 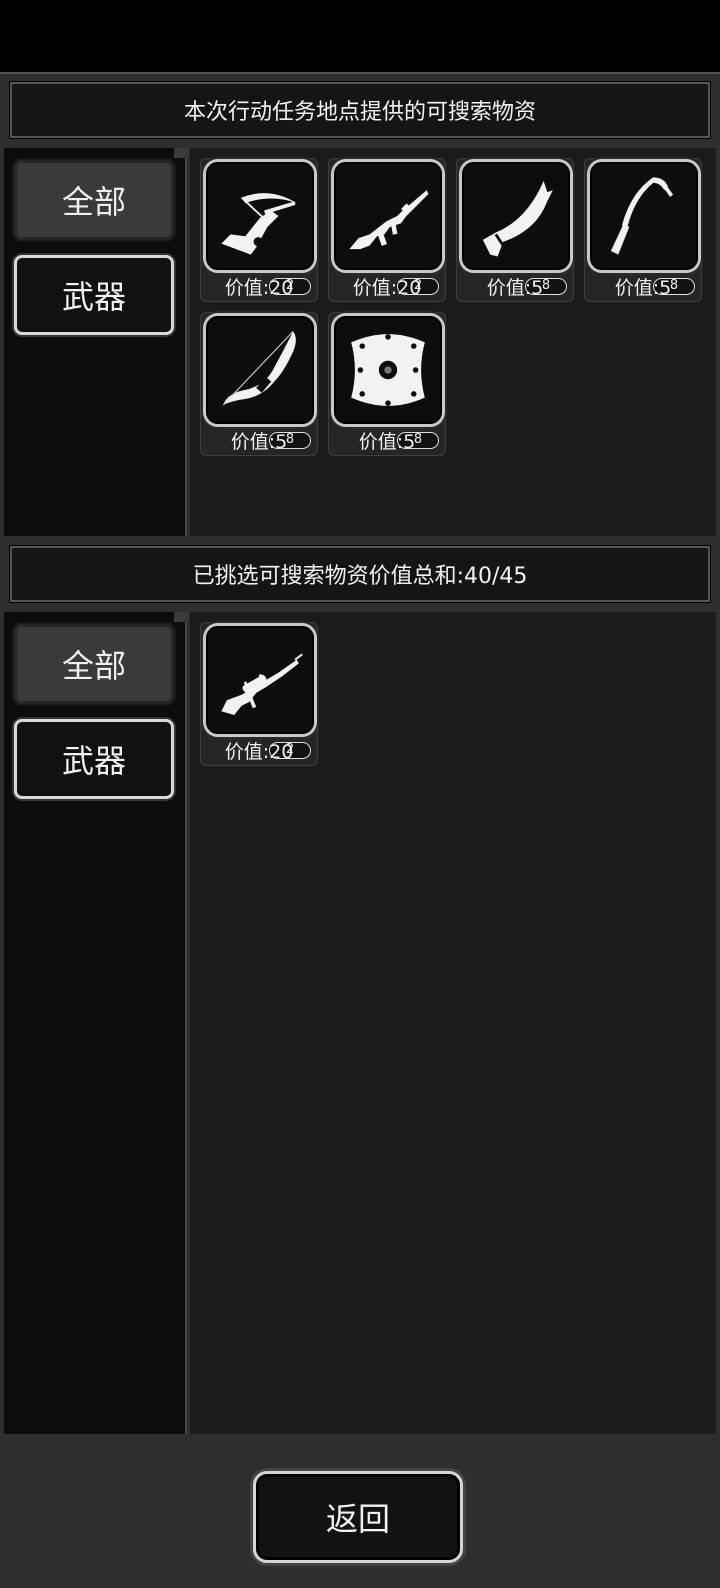 I want to click on selected-tab-all: 全部, so click(x=94, y=664).